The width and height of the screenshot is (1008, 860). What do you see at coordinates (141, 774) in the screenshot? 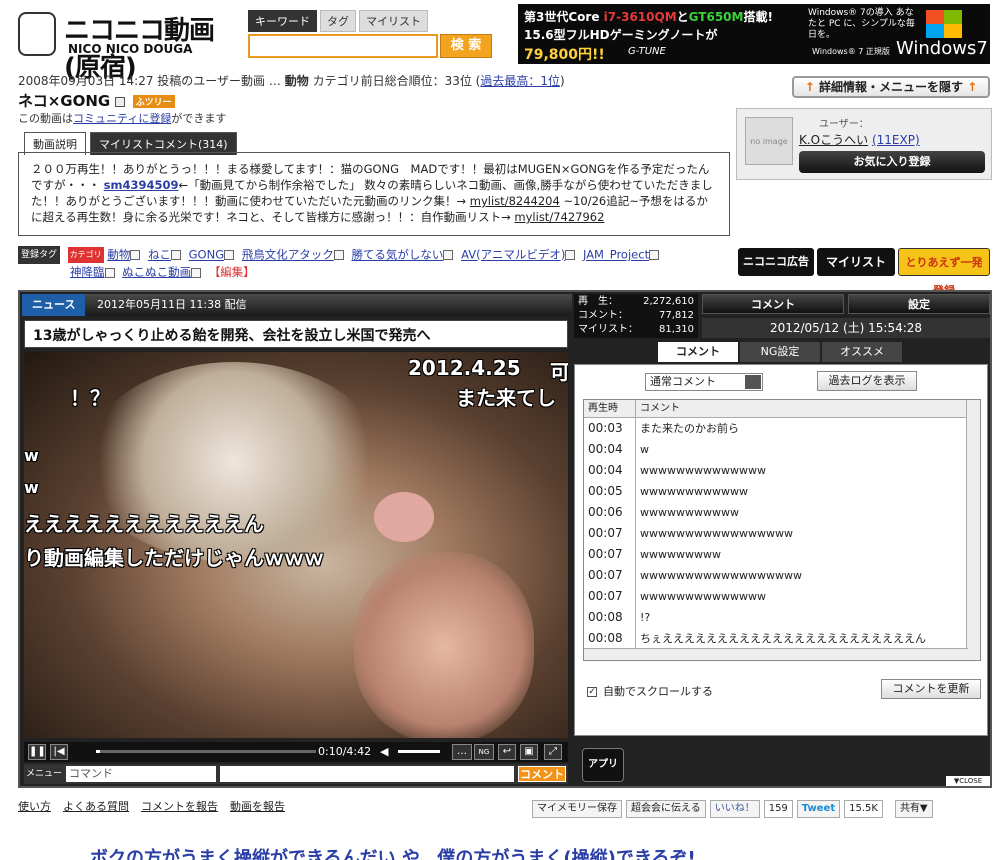
I see `command-input: コマンド` at bounding box center [141, 774].